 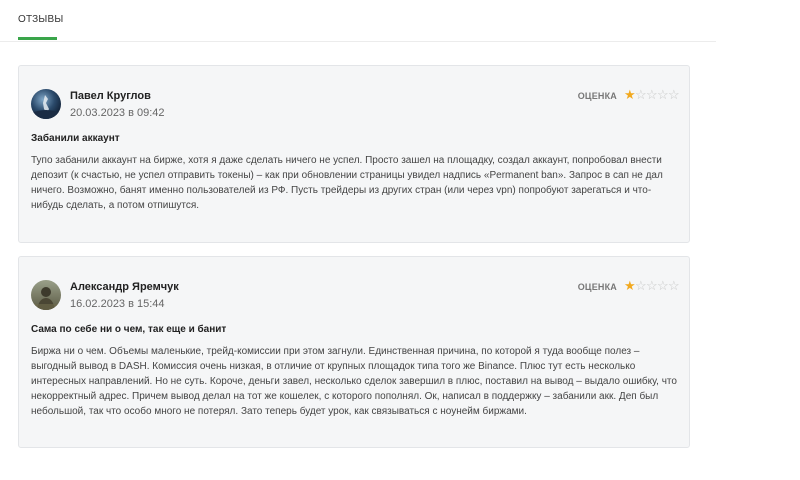 I want to click on tab-reviews: ОТЗЫВЫ, so click(x=40, y=19).